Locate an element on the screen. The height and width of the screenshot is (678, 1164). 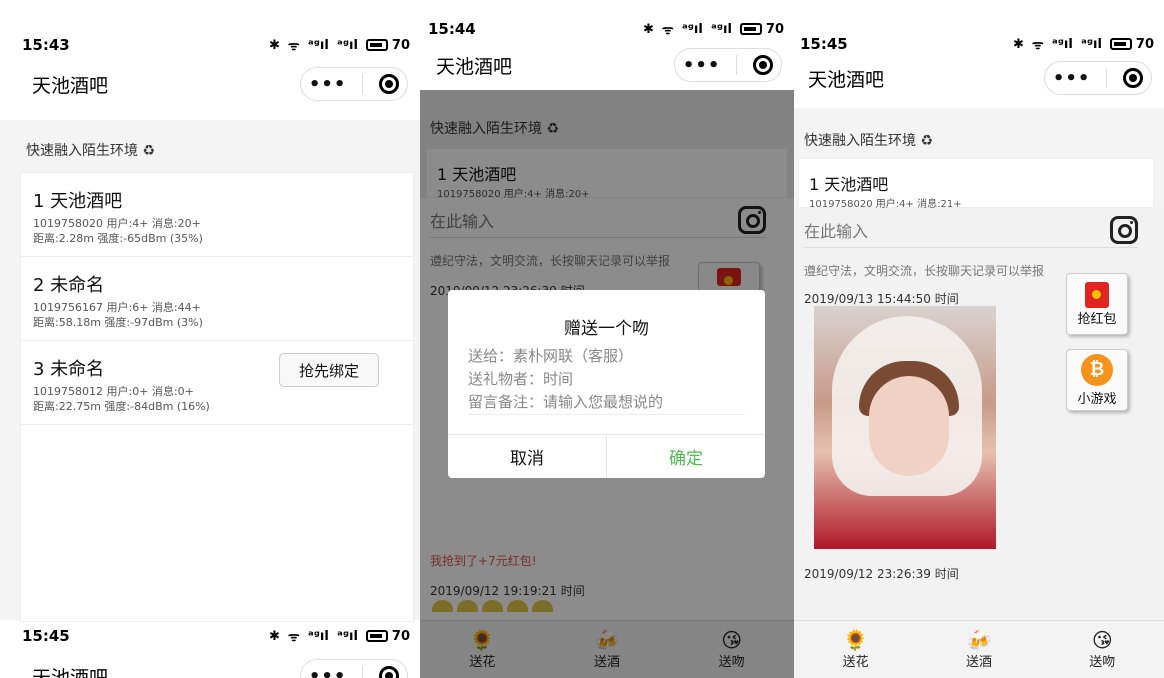
status-bar: 15:44 ✱ ᯤ ᵃᵍıl ᵃᵍıl 70 is located at coordinates (607, 29).